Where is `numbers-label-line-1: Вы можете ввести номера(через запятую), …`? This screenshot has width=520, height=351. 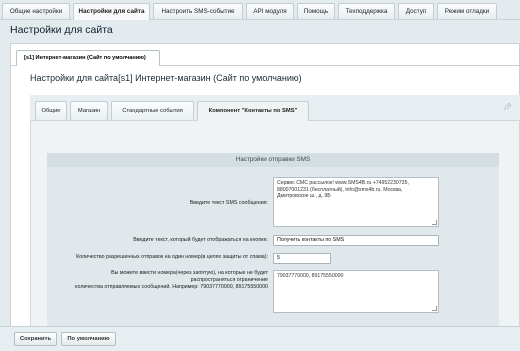
numbers-label-line-1: Вы можете ввести номера(через запятую), … is located at coordinates (189, 273).